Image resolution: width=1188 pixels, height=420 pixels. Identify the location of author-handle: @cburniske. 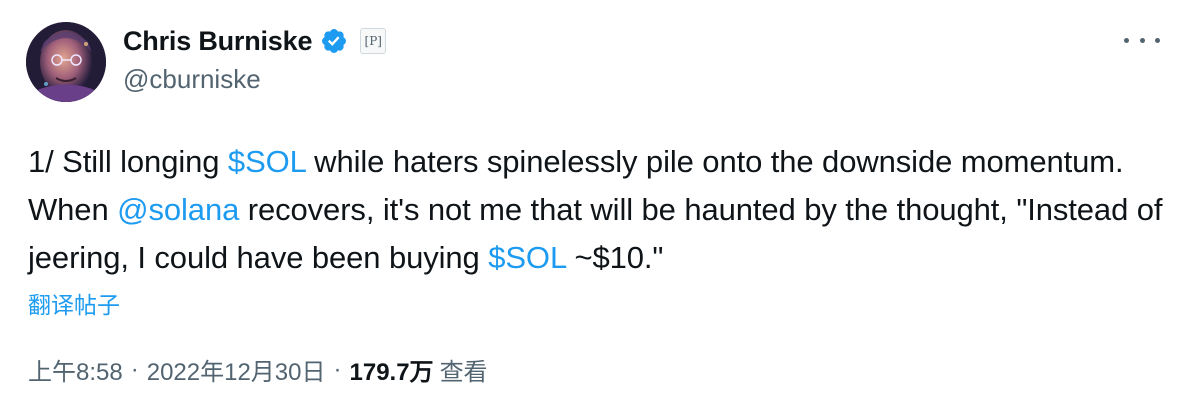
(192, 79).